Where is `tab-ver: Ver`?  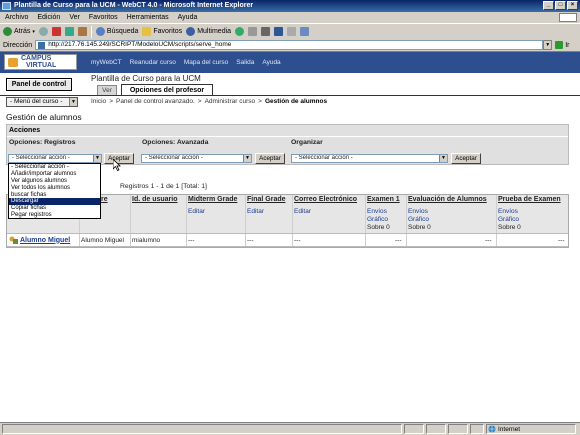
tab-ver: Ver is located at coordinates (107, 90).